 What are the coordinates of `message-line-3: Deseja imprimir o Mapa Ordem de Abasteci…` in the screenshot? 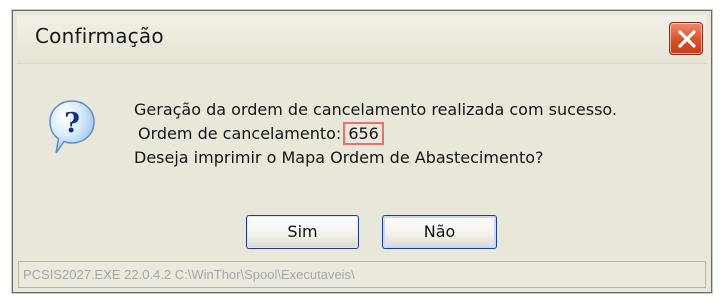 It's located at (339, 157).